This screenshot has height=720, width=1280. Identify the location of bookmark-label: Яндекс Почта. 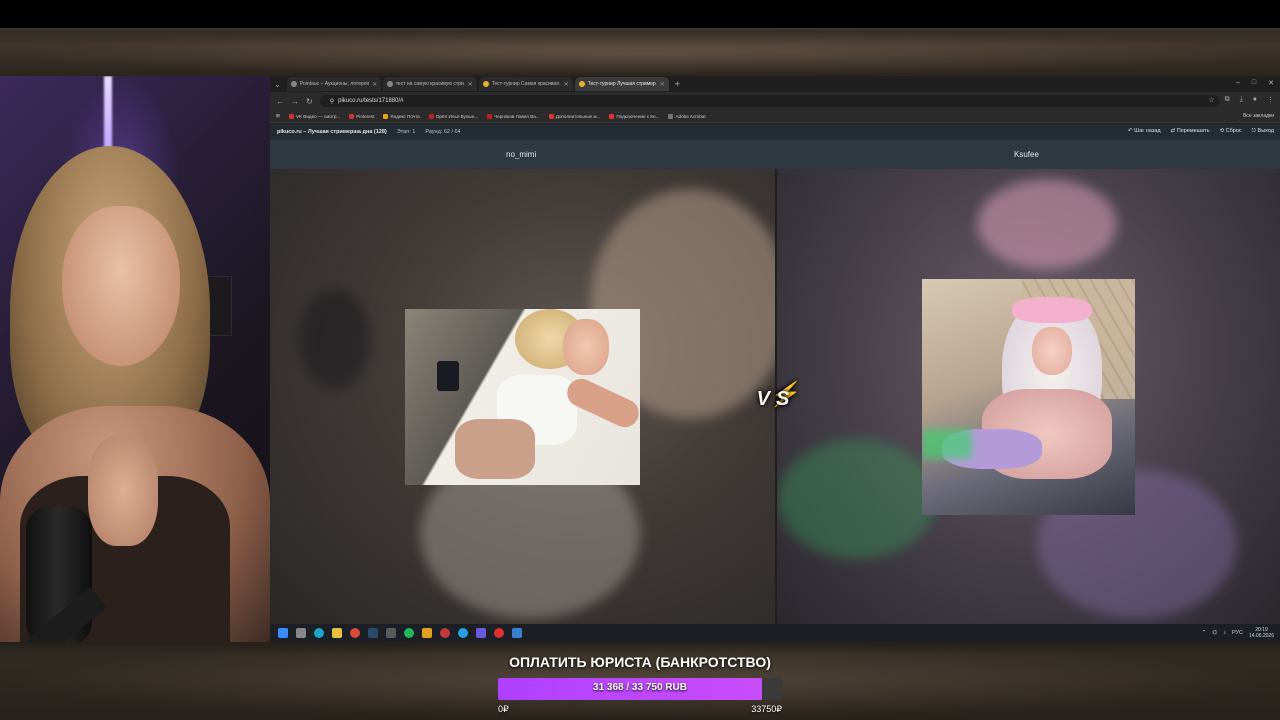
(405, 116).